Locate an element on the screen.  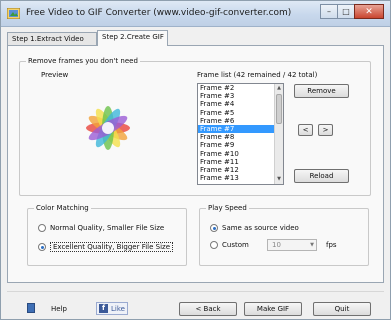
frame-list-scrollbar: ▲ ▼ is located at coordinates (278, 134).